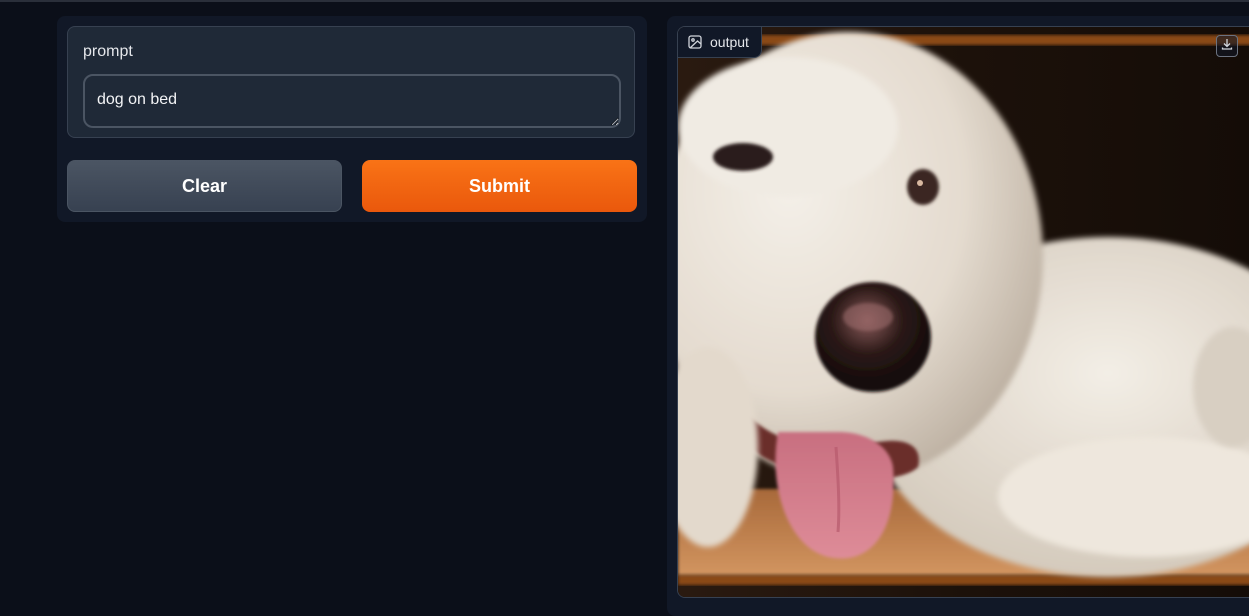 The width and height of the screenshot is (1249, 616). I want to click on clear-button: Clear, so click(204, 186).